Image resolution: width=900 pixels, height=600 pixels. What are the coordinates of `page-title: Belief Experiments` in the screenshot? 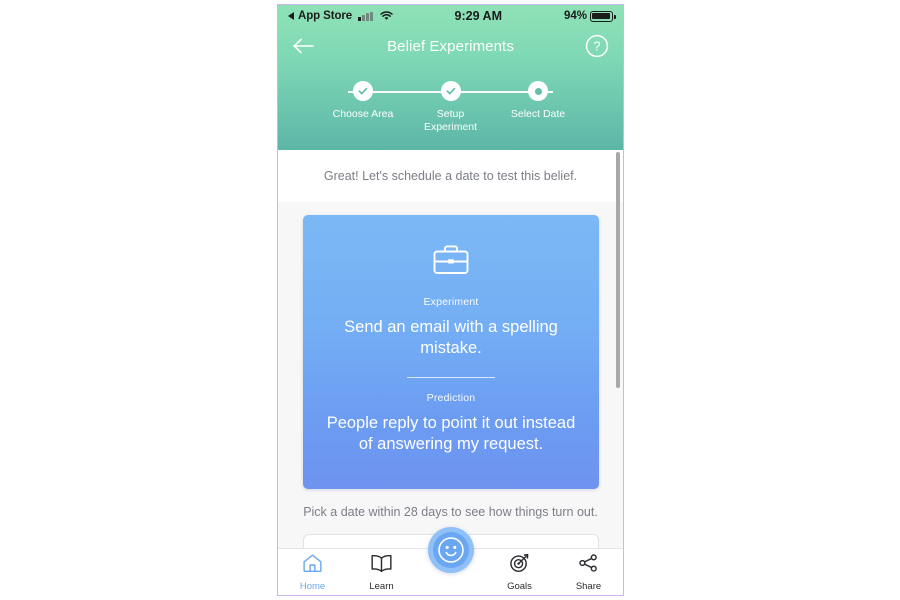 It's located at (450, 46).